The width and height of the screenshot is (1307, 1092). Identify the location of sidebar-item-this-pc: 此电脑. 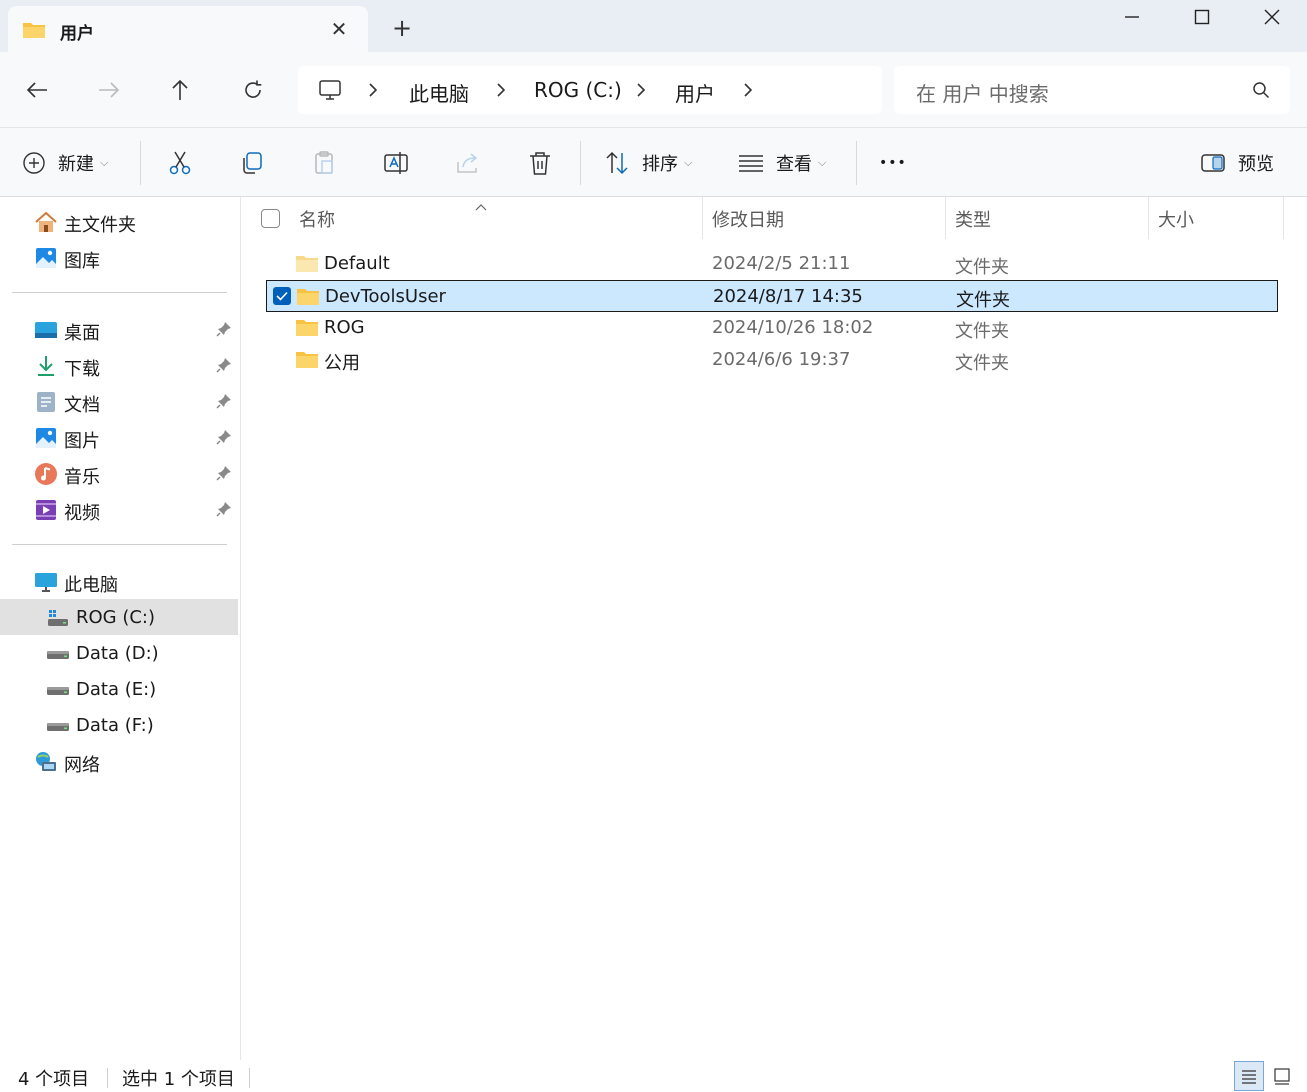
(119, 581).